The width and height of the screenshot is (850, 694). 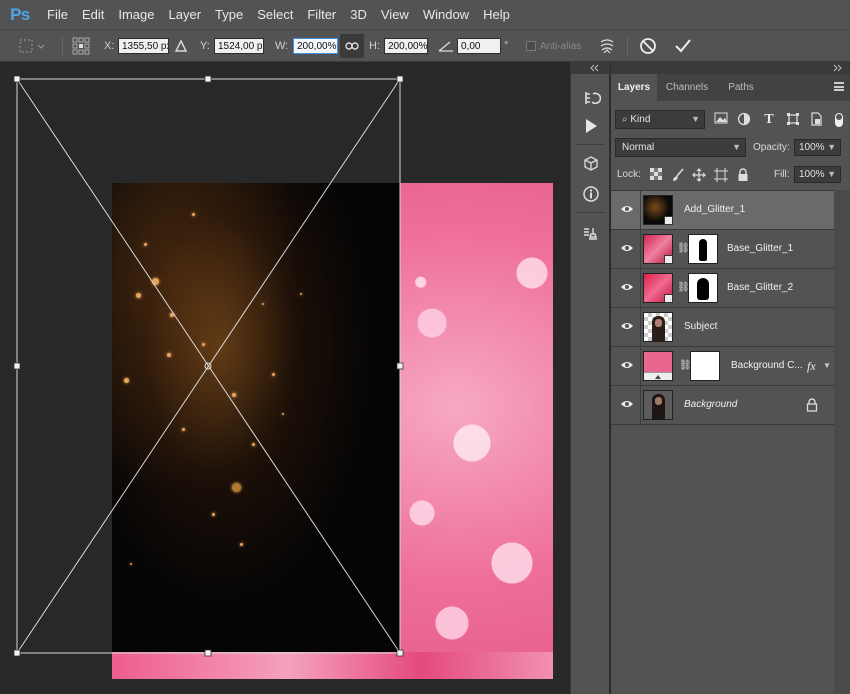 What do you see at coordinates (721, 120) in the screenshot?
I see `filter-pixel-icon` at bounding box center [721, 120].